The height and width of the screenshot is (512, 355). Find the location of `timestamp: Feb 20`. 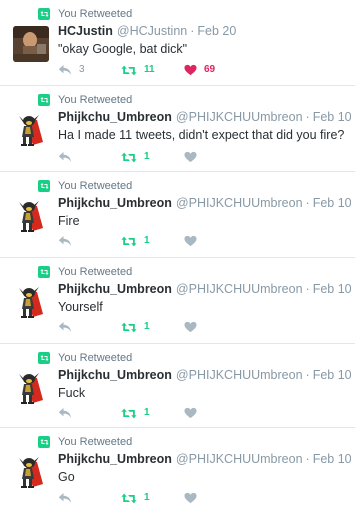

timestamp: Feb 20 is located at coordinates (216, 31).